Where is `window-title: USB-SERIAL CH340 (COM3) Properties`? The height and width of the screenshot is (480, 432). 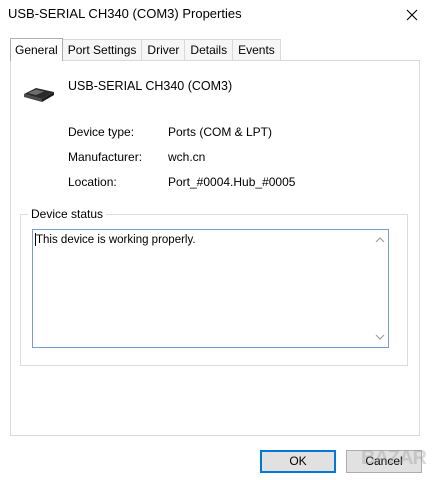
window-title: USB-SERIAL CH340 (COM3) Properties is located at coordinates (125, 13).